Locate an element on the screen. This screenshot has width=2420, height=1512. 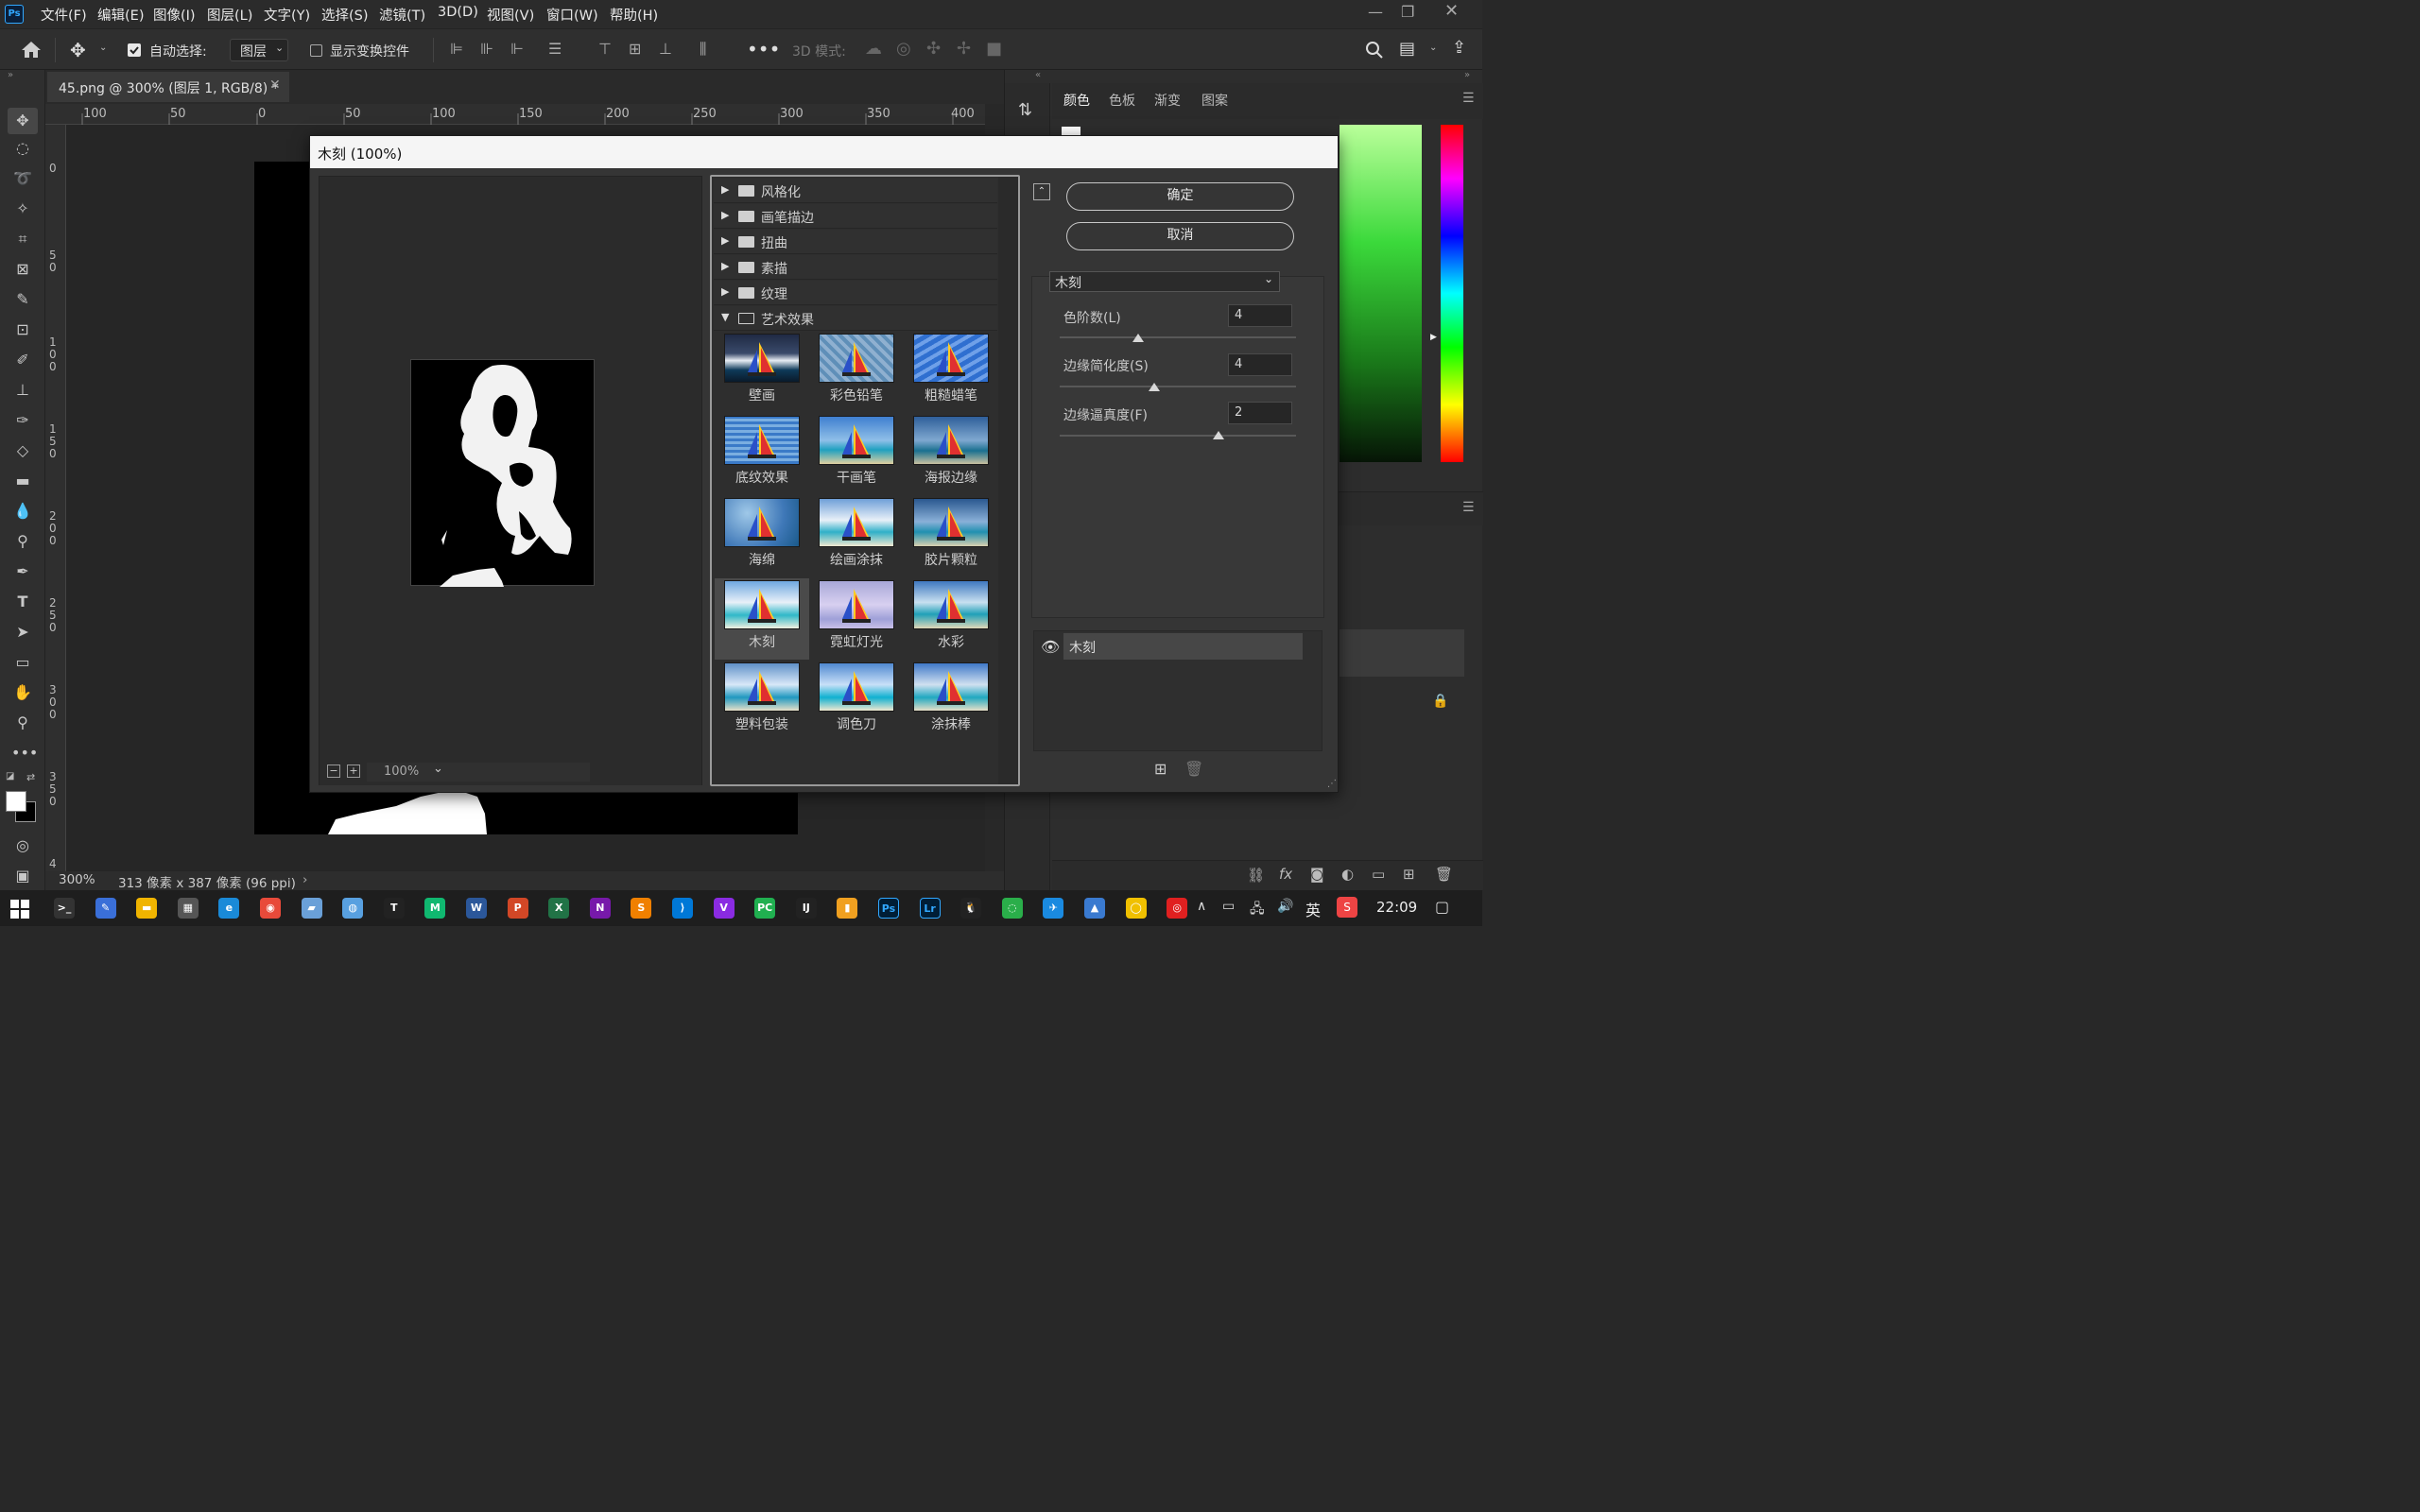
eraser-tool-icon: ◇ is located at coordinates (22, 450).